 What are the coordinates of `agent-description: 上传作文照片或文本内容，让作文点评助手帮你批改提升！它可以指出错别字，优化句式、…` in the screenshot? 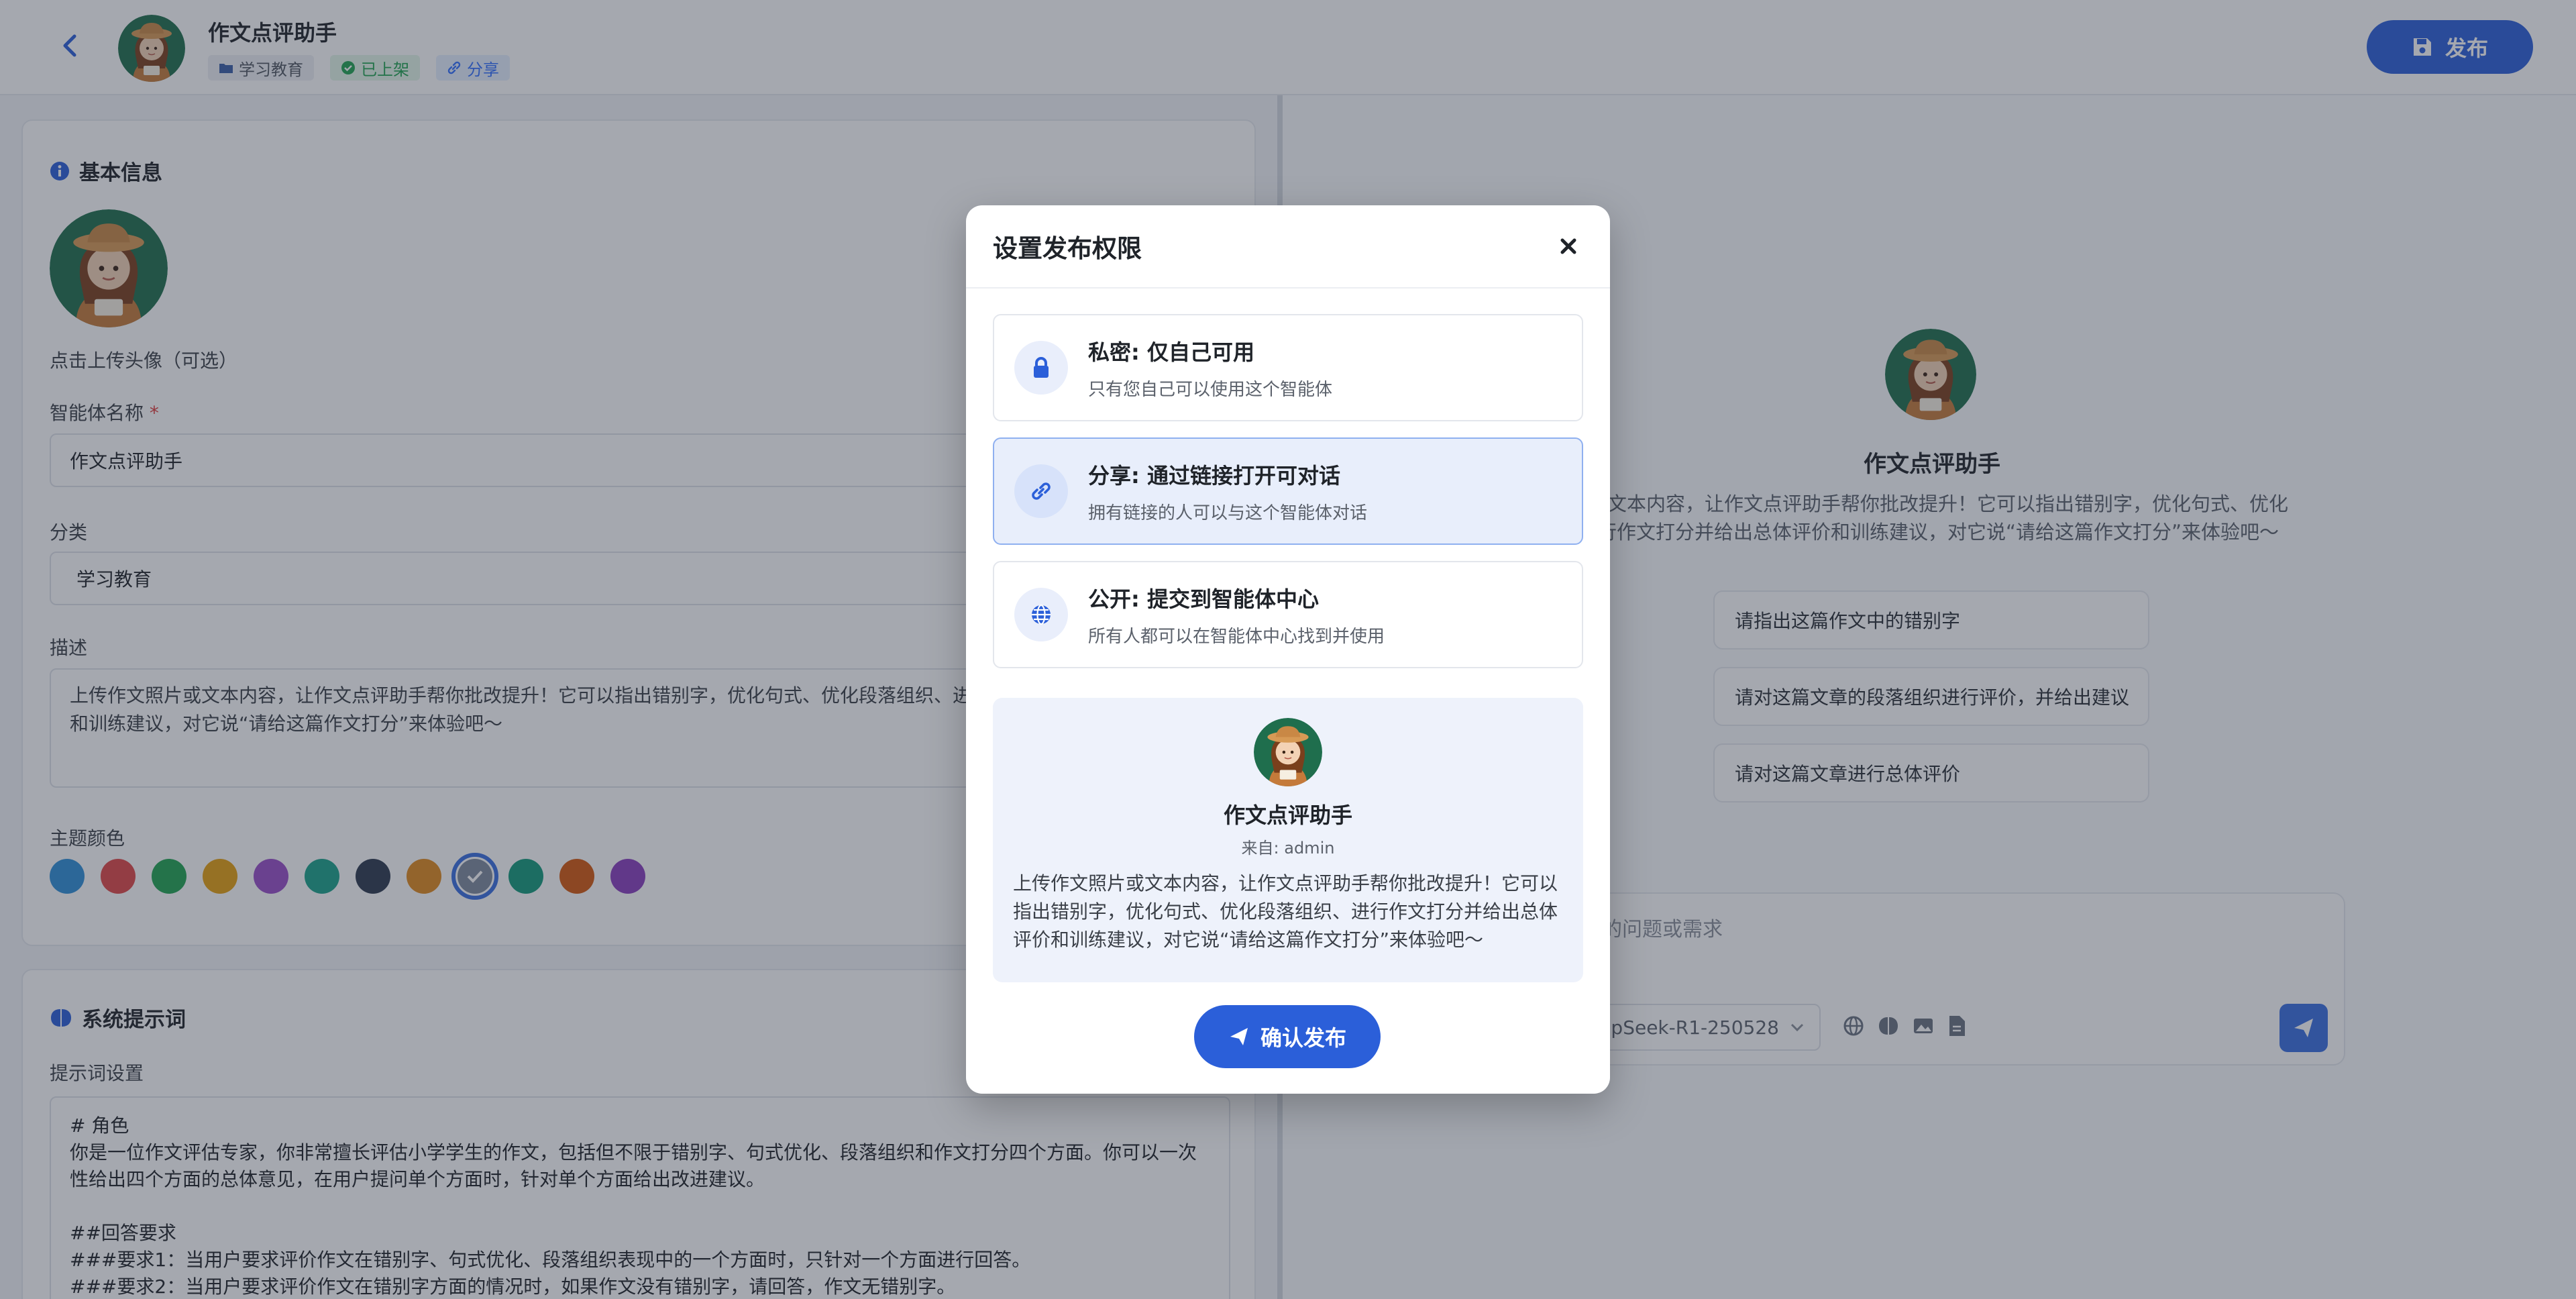 It's located at (1285, 912).